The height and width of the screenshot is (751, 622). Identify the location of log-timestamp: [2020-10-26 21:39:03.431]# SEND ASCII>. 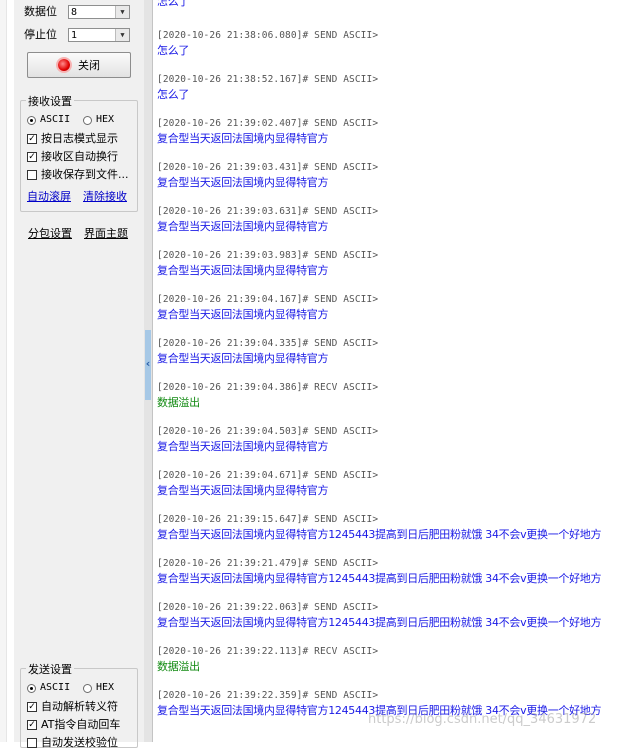
(268, 167).